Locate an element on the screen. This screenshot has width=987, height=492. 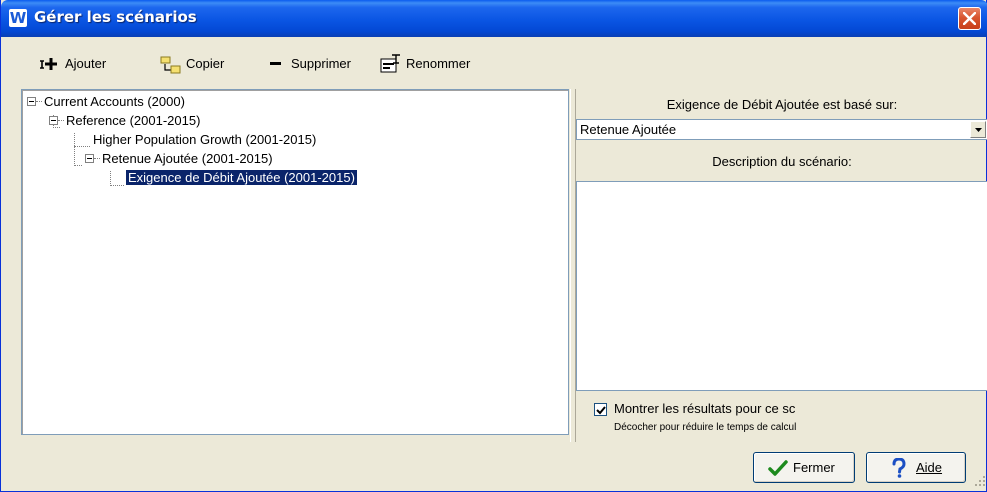
delete-button: Supprimer is located at coordinates (319, 64).